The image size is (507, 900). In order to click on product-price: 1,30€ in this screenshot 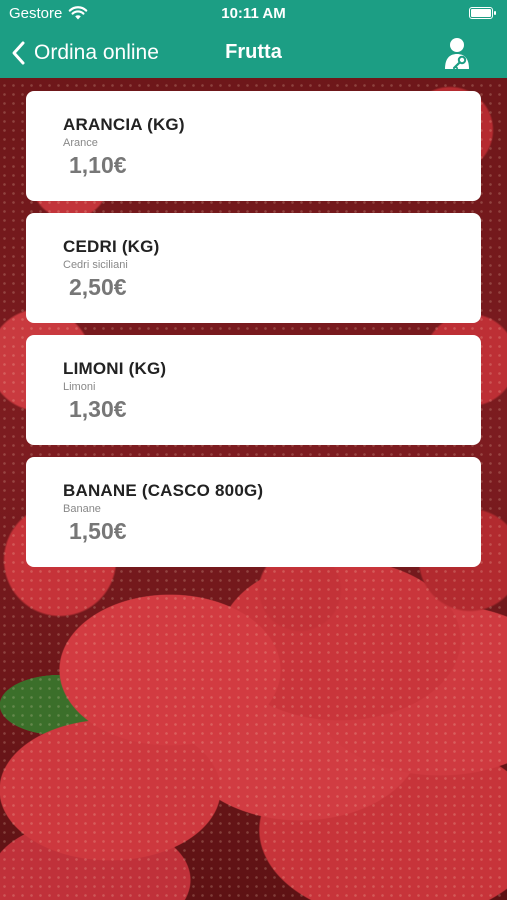, I will do `click(98, 409)`.